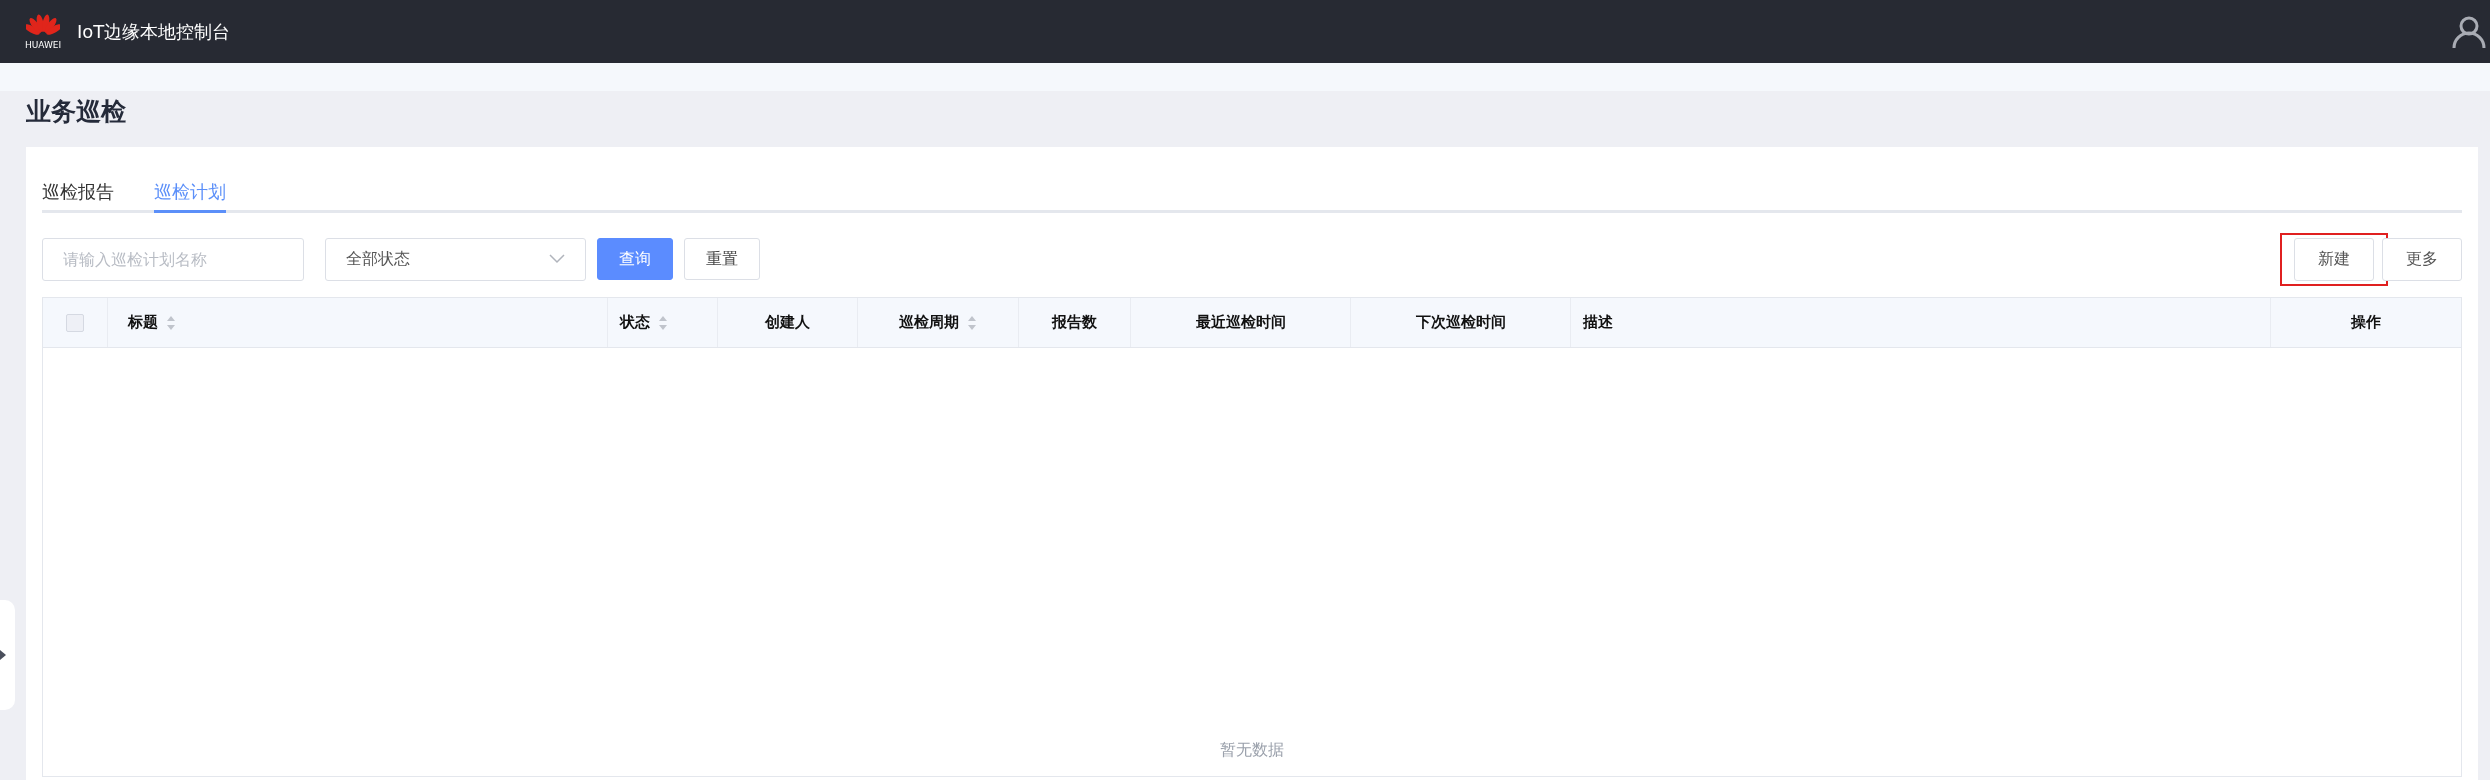 The height and width of the screenshot is (780, 2490). I want to click on select-all-checkbox, so click(75, 322).